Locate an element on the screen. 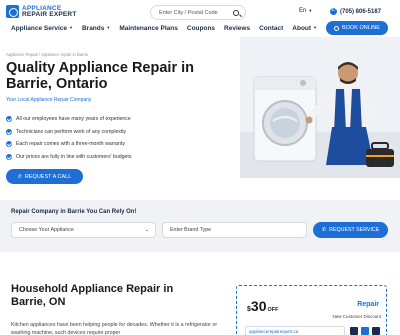 The height and width of the screenshot is (335, 400). hero-subtitle: Your Local Appliance Repair Company is located at coordinates (49, 100).